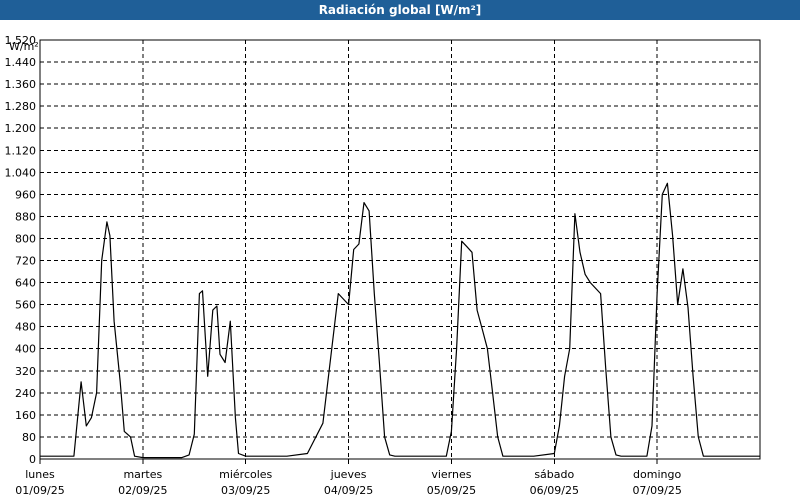 Image resolution: width=800 pixels, height=500 pixels. Describe the element at coordinates (25, 349) in the screenshot. I see `y-tick-label: 400` at that location.